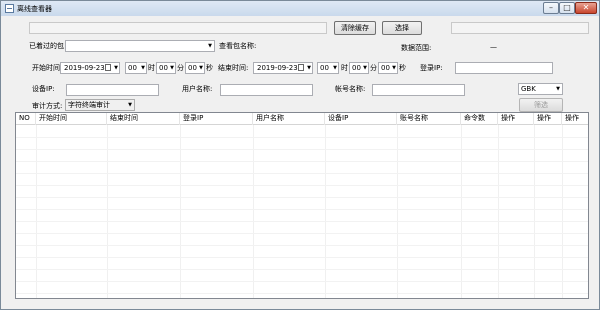 Image resolution: width=600 pixels, height=310 pixels. I want to click on end-minute-select: 00 ▼, so click(359, 68).